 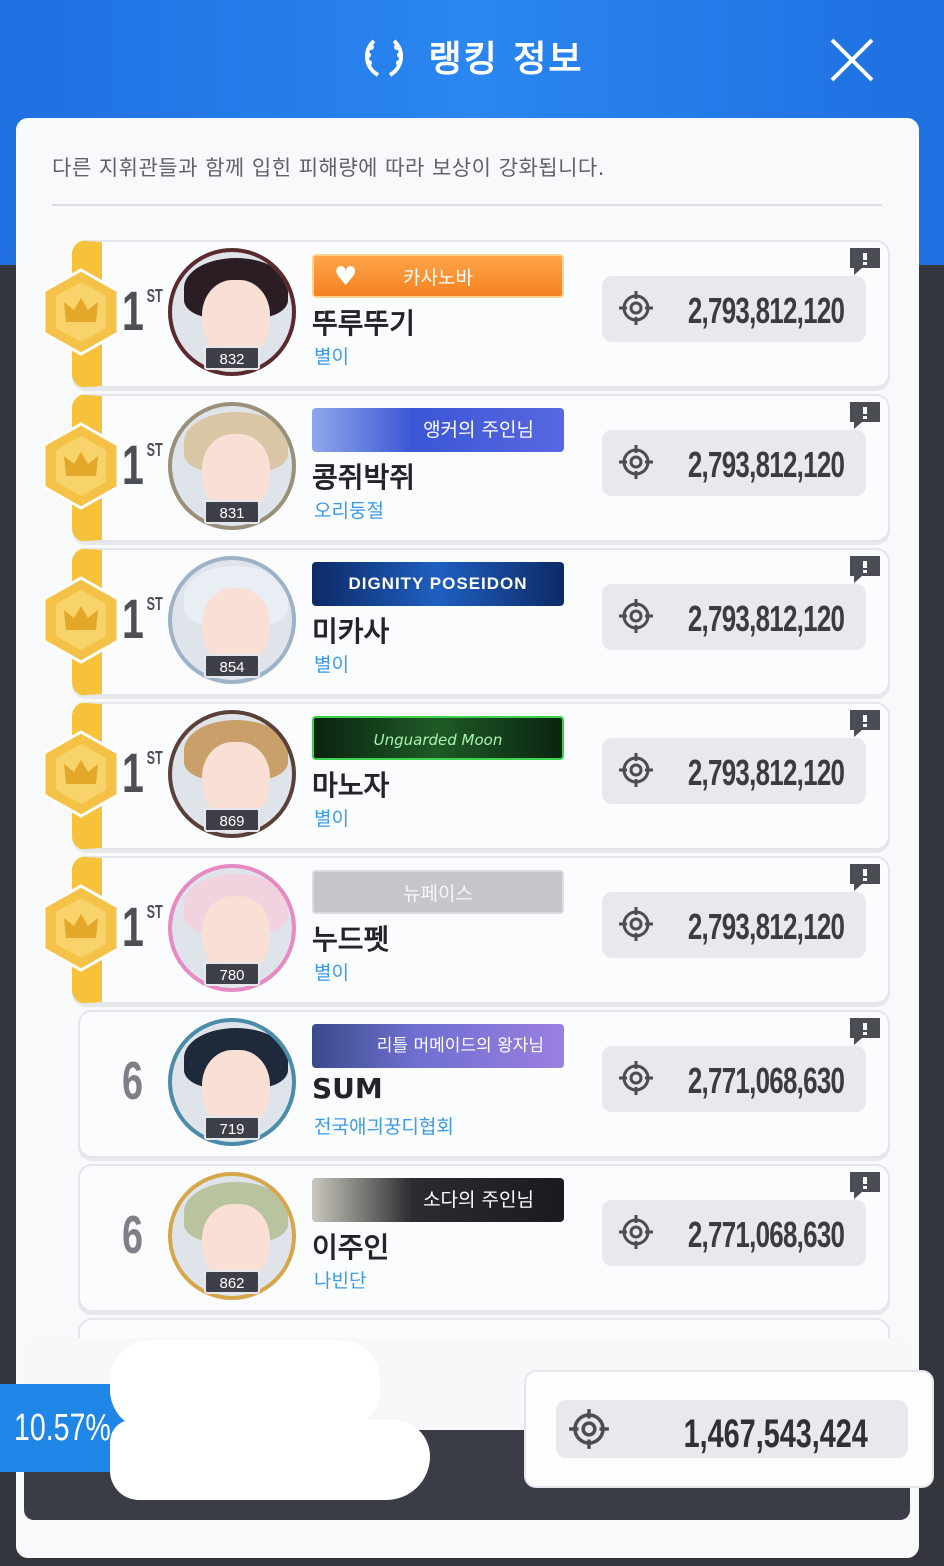 I want to click on title-banner: 뉴페이스, so click(x=438, y=892).